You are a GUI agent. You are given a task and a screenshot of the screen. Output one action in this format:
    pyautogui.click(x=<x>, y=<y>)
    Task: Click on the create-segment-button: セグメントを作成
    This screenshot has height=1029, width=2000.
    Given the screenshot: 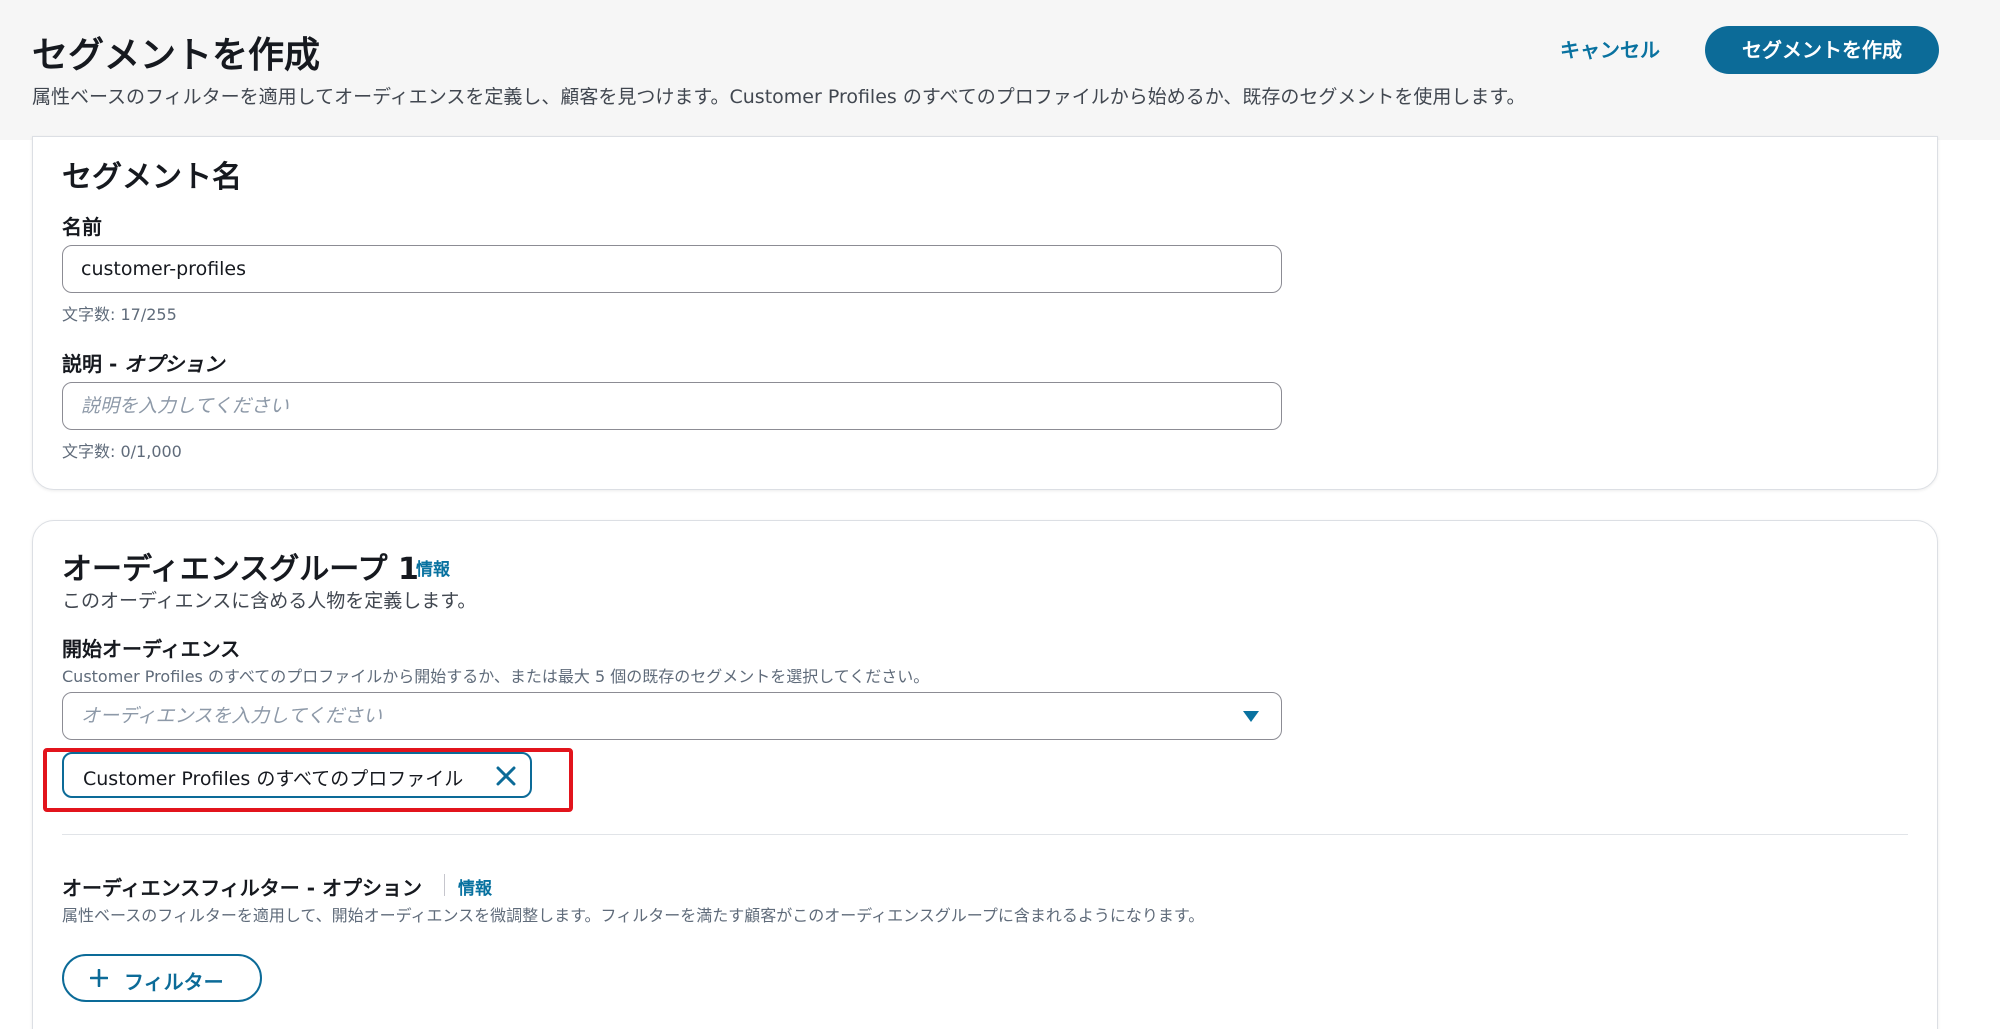 What is the action you would take?
    pyautogui.click(x=1822, y=50)
    